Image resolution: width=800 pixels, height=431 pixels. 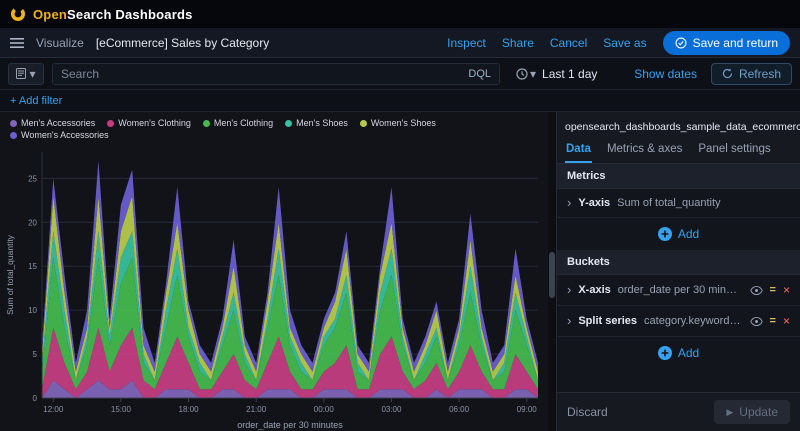 What do you see at coordinates (400, 14) in the screenshot?
I see `top-brand-bar: OpenSearch Dashboards` at bounding box center [400, 14].